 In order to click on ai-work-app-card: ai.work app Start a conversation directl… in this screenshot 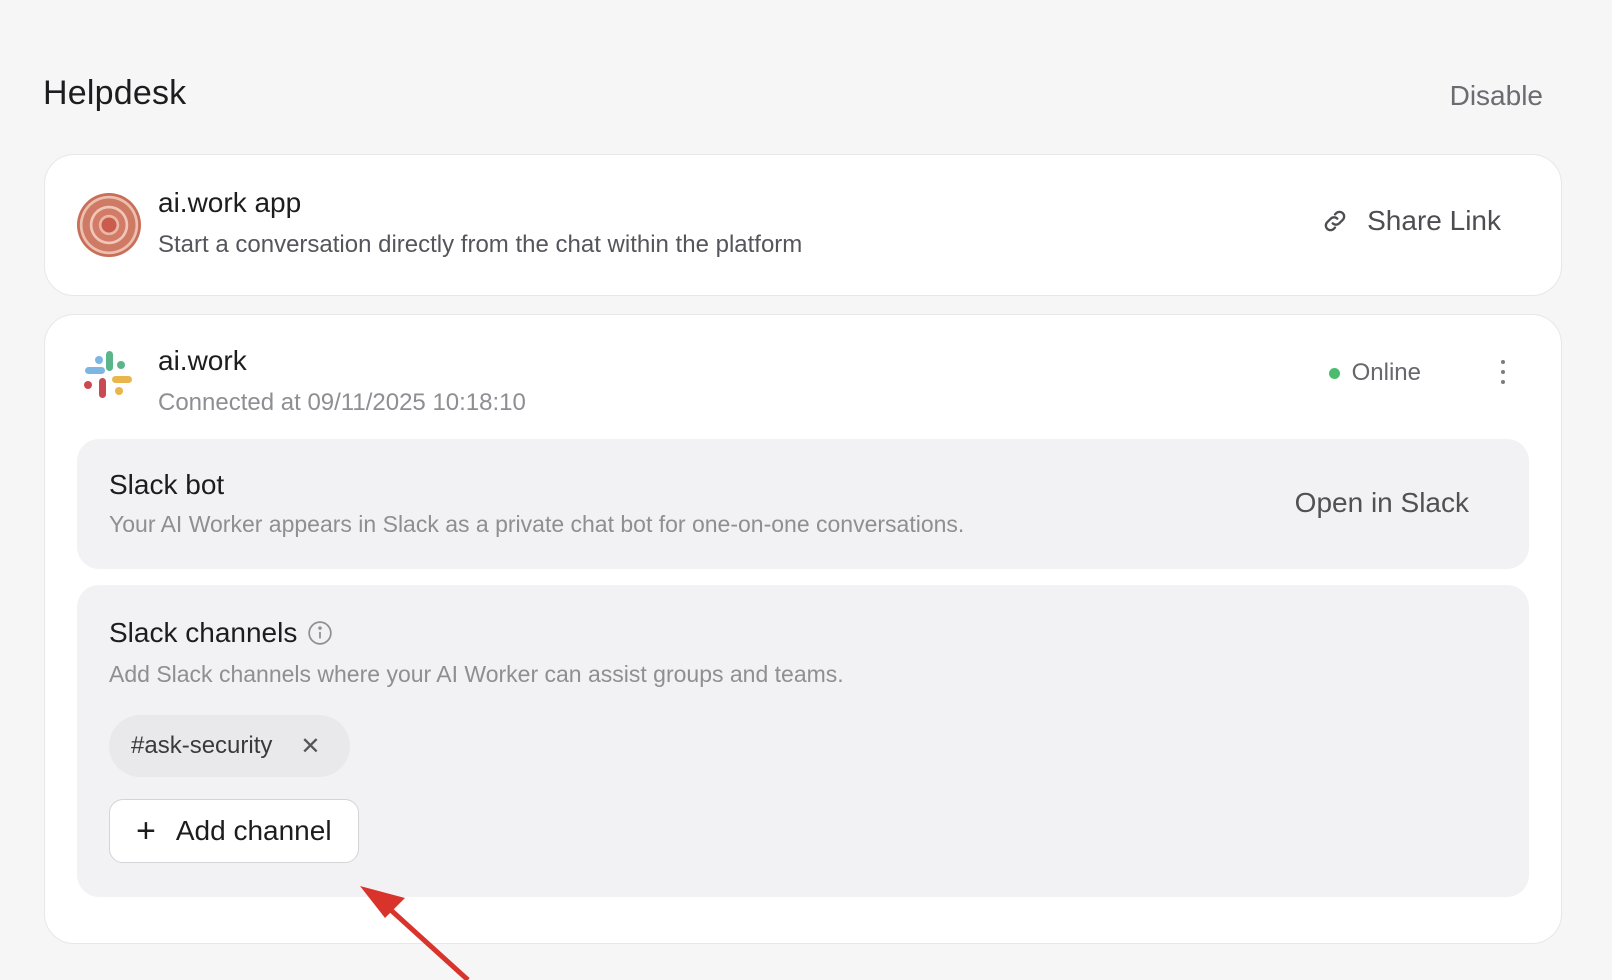, I will do `click(803, 225)`.